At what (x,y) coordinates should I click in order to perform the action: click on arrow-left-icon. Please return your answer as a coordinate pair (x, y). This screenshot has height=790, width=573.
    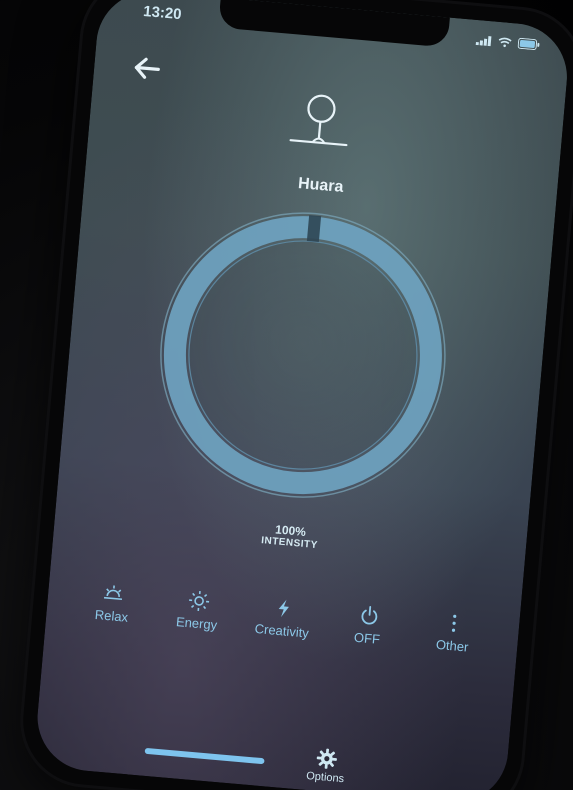
    Looking at the image, I should click on (147, 68).